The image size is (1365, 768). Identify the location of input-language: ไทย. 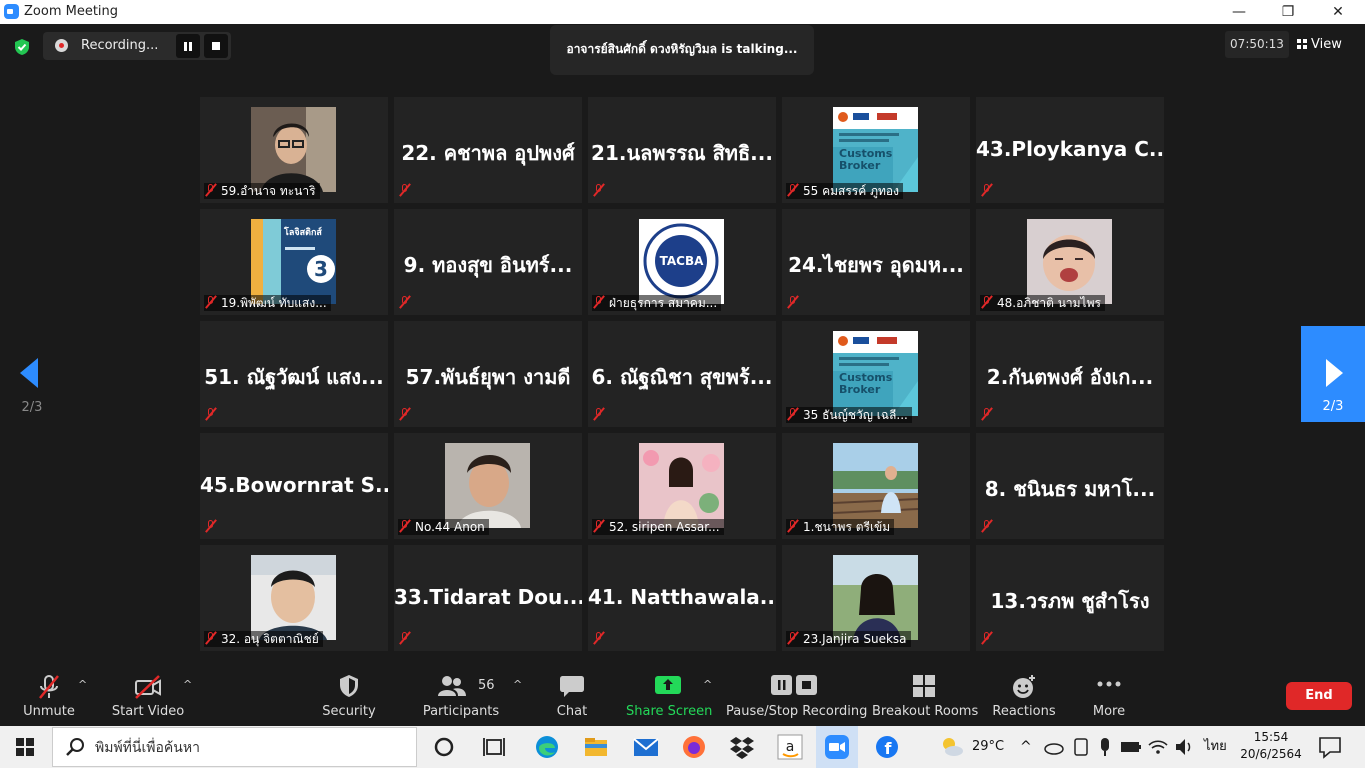
(1215, 747).